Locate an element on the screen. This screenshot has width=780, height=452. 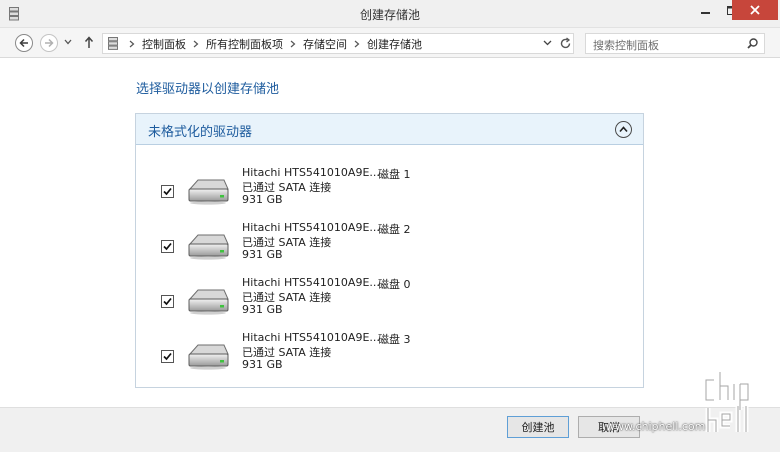
chevron-up-icon is located at coordinates (623, 129).